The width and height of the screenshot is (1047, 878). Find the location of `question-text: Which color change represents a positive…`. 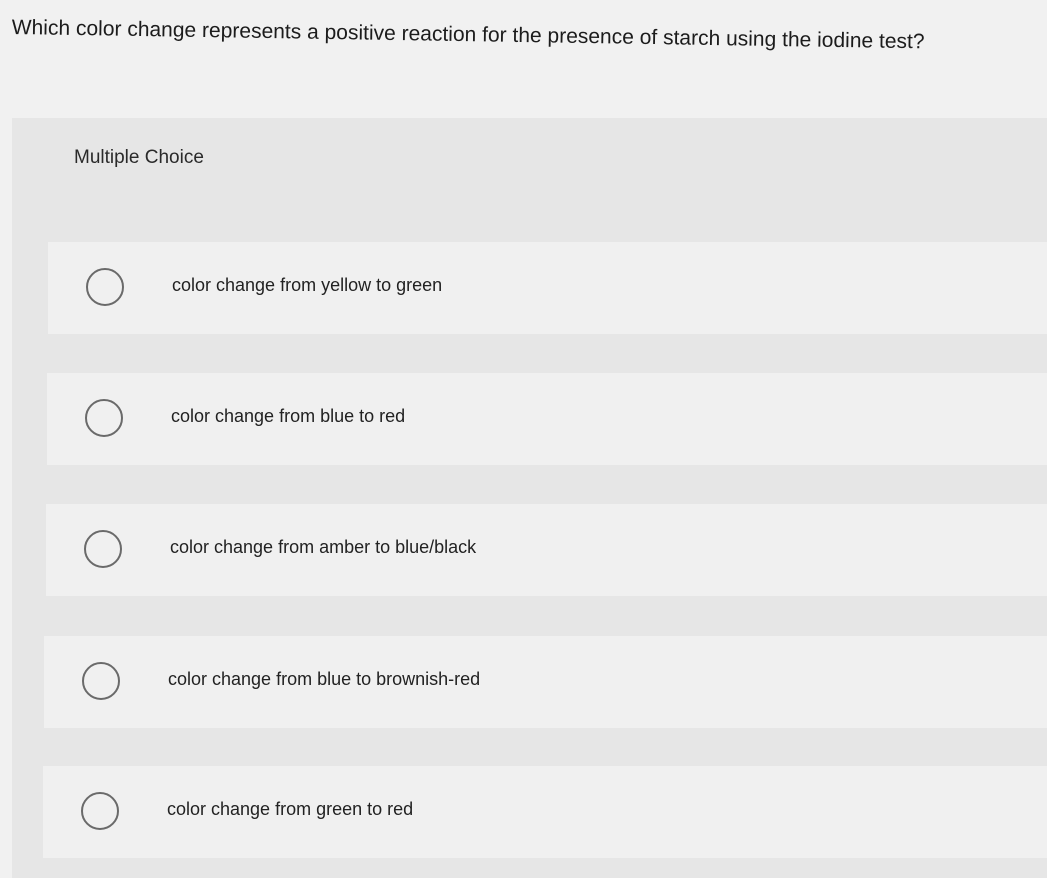

question-text: Which color change represents a positive… is located at coordinates (468, 34).